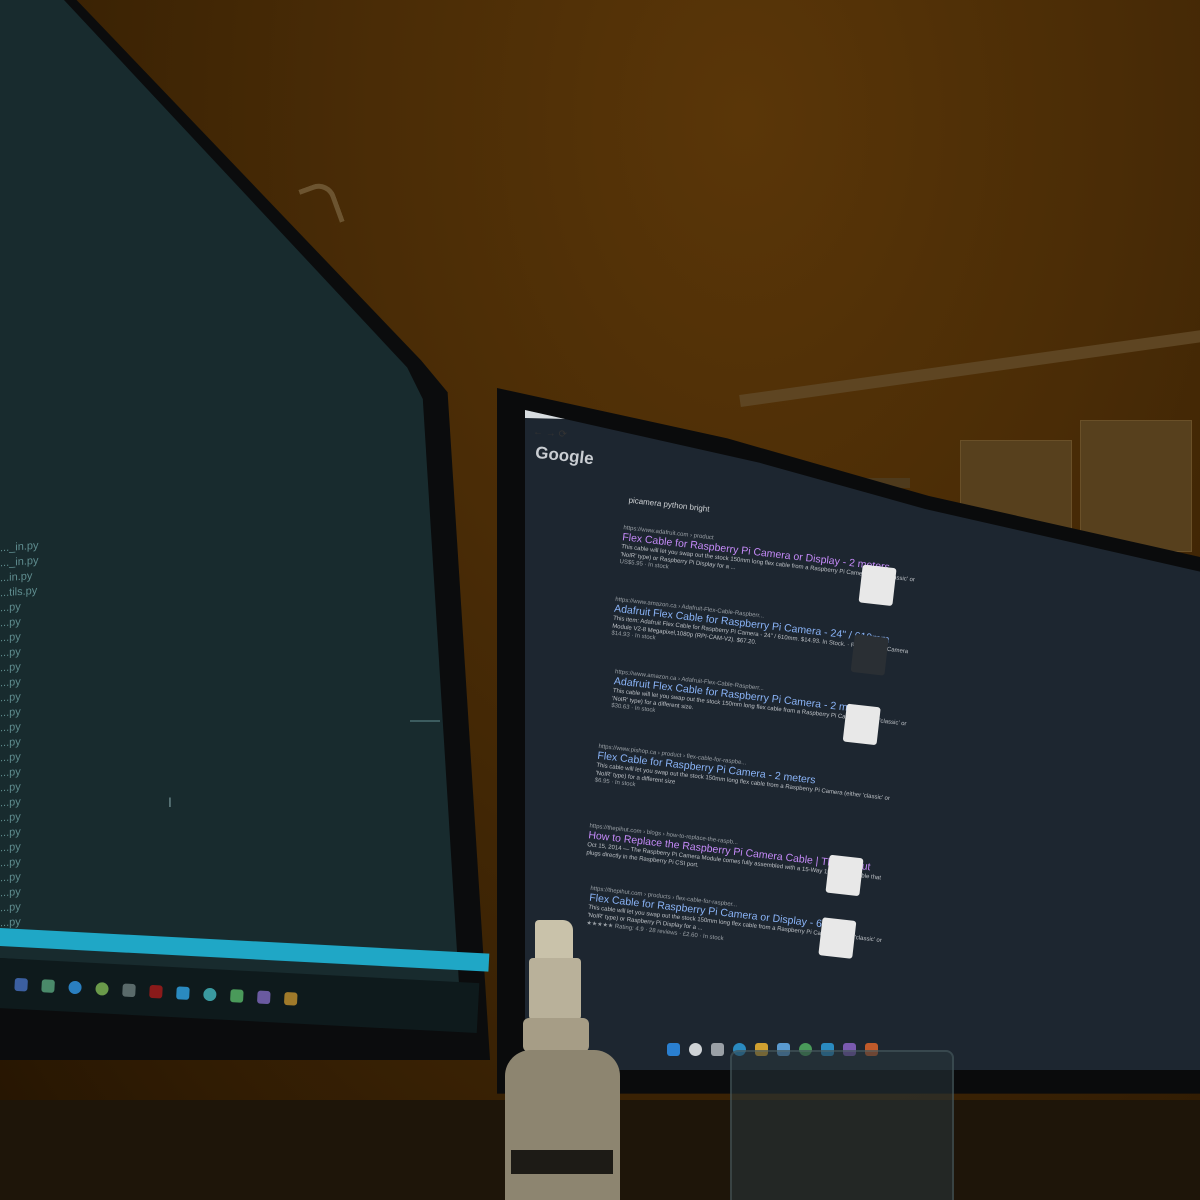  What do you see at coordinates (554, 940) in the screenshot?
I see `bottle-nozzle` at bounding box center [554, 940].